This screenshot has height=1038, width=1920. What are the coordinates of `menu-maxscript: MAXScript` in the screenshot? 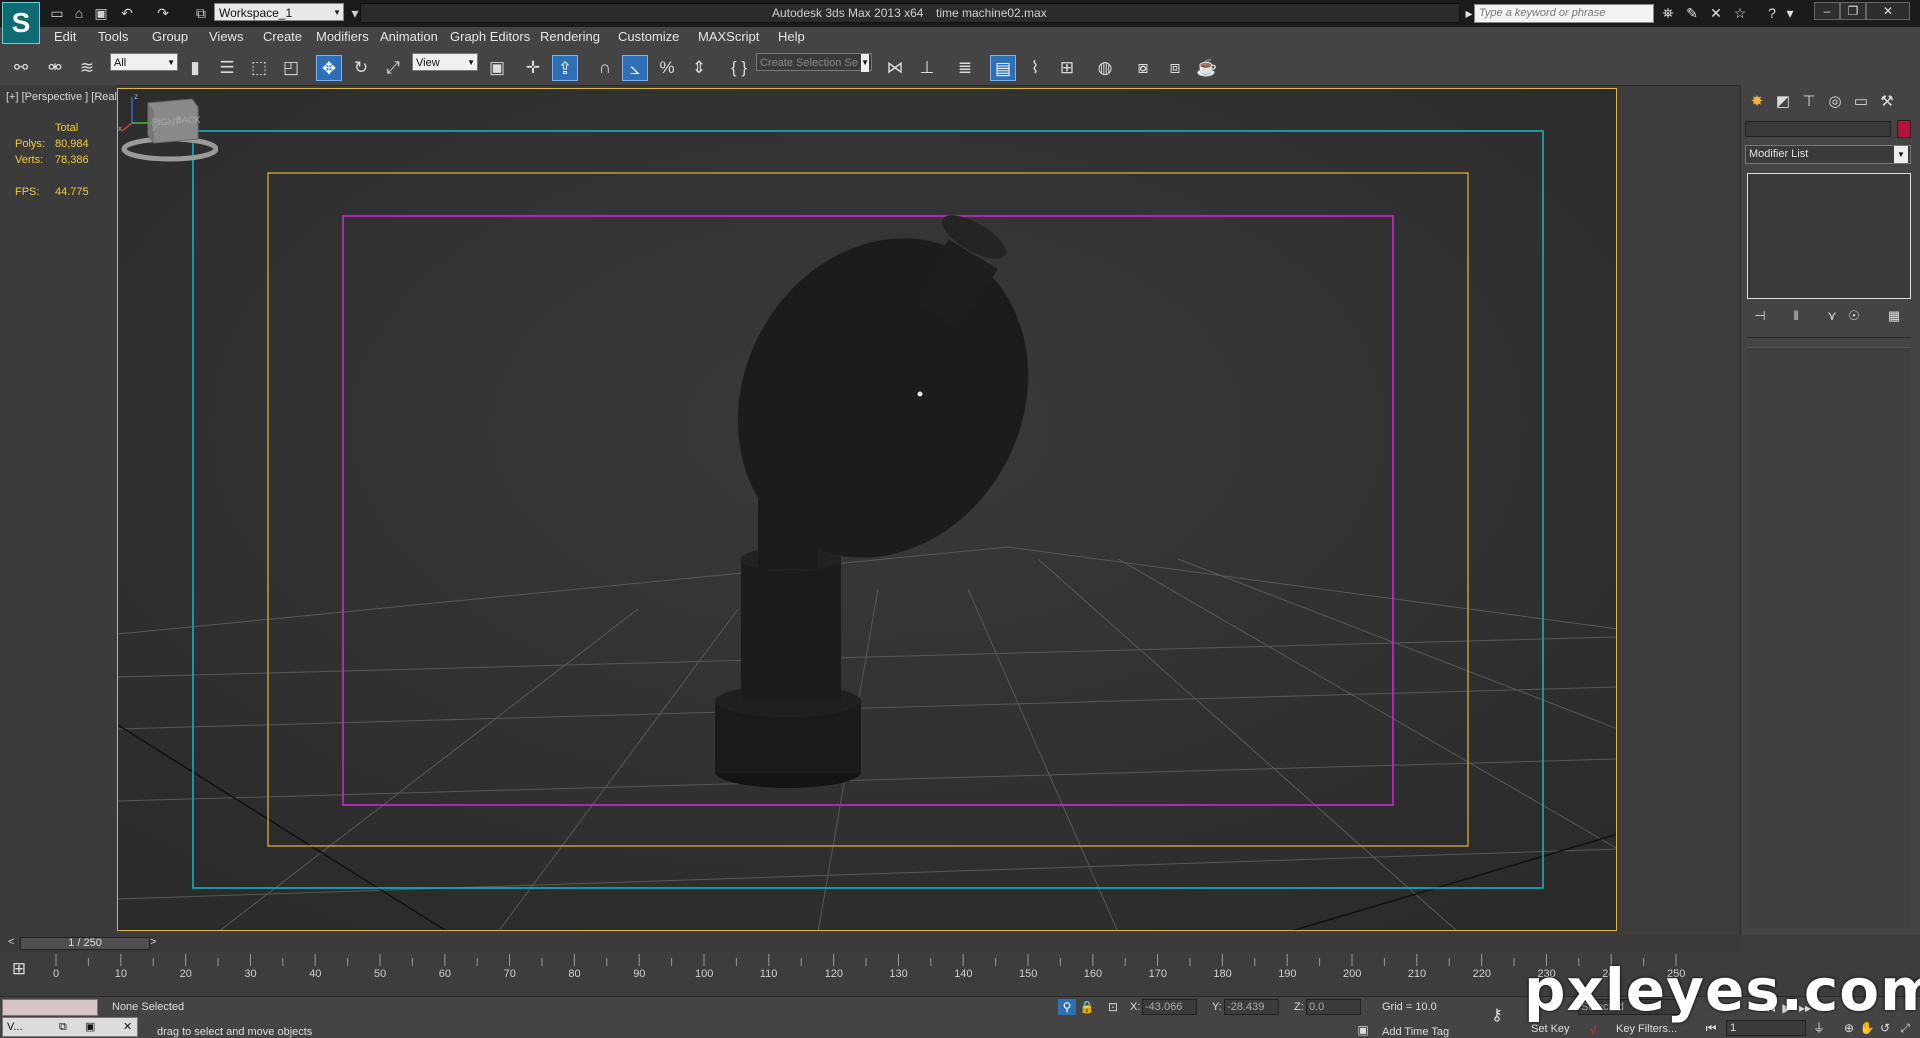 It's located at (728, 36).